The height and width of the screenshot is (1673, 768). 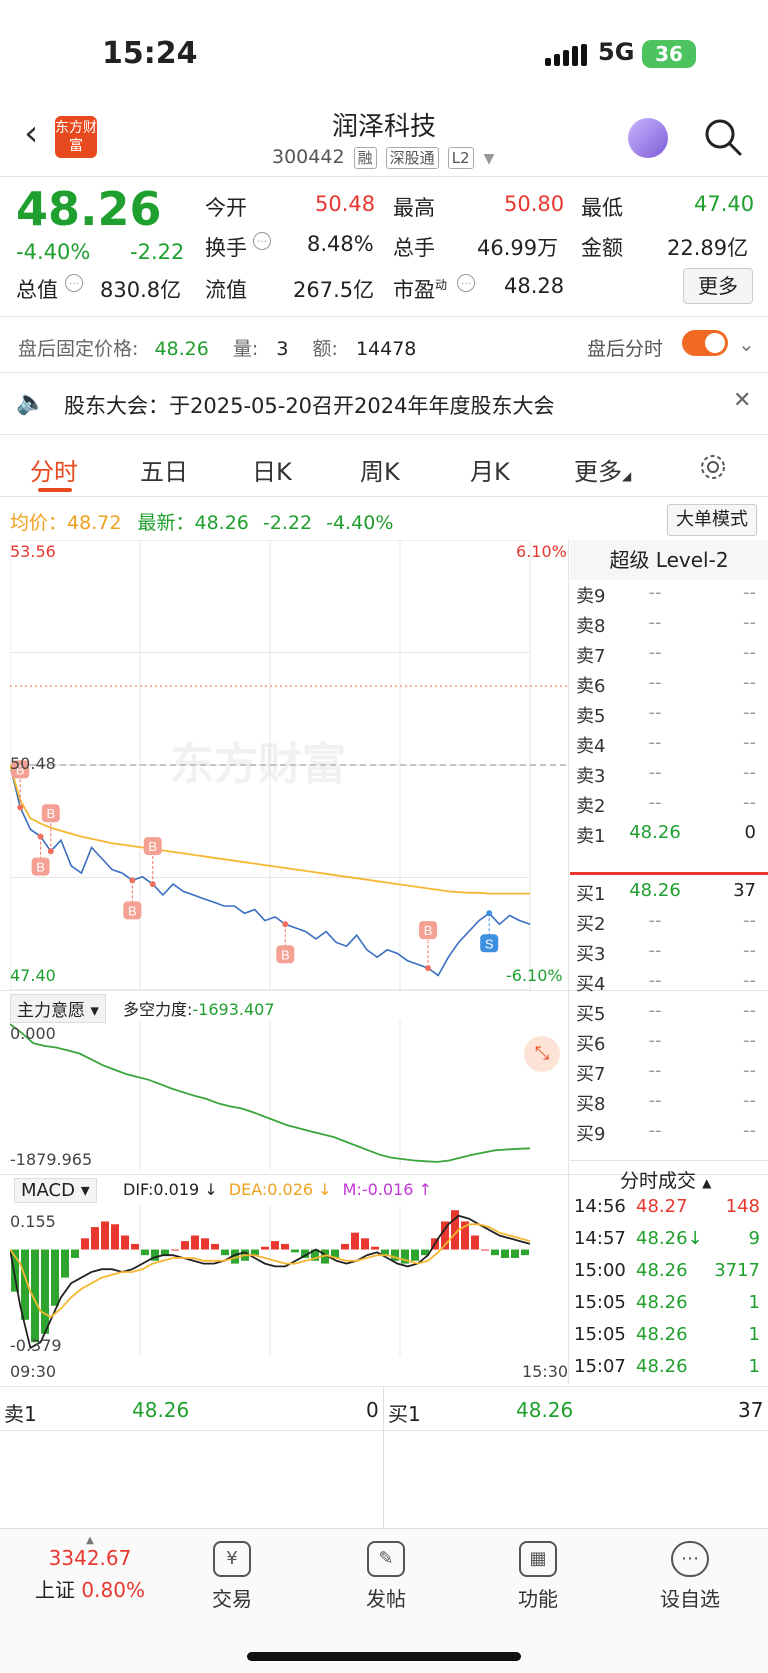 I want to click on bid-row: 买5 -- --, so click(x=666, y=1015).